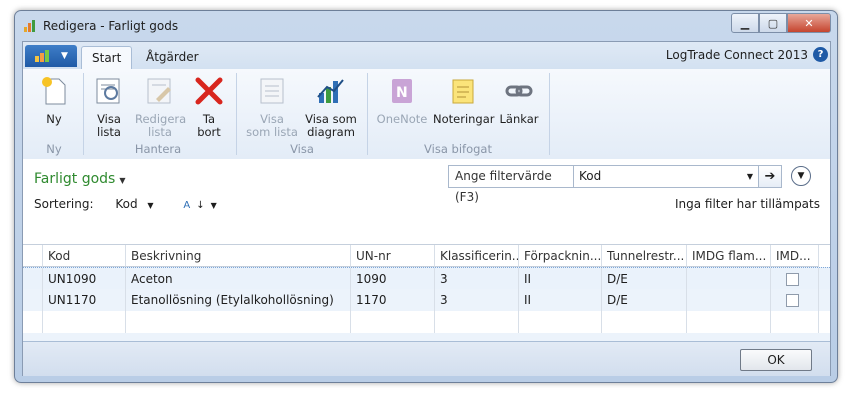  I want to click on page-title-text: Farligt gods, so click(75, 179).